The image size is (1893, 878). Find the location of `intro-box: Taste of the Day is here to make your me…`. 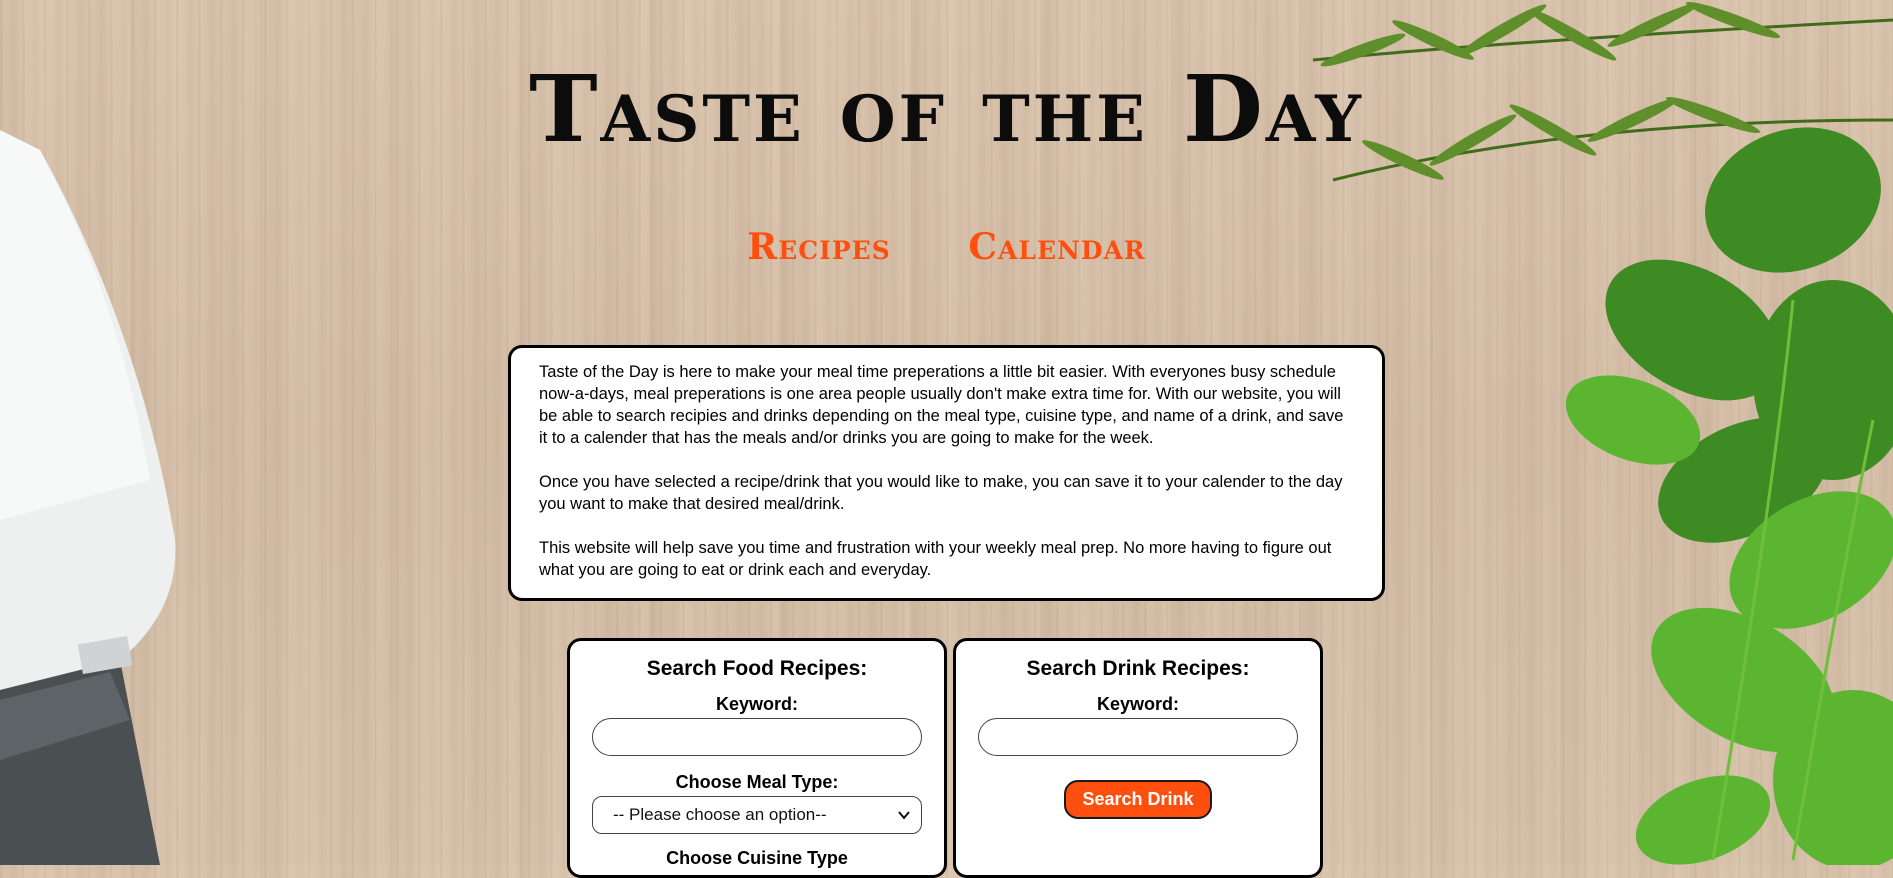

intro-box: Taste of the Day is here to make your me… is located at coordinates (946, 473).